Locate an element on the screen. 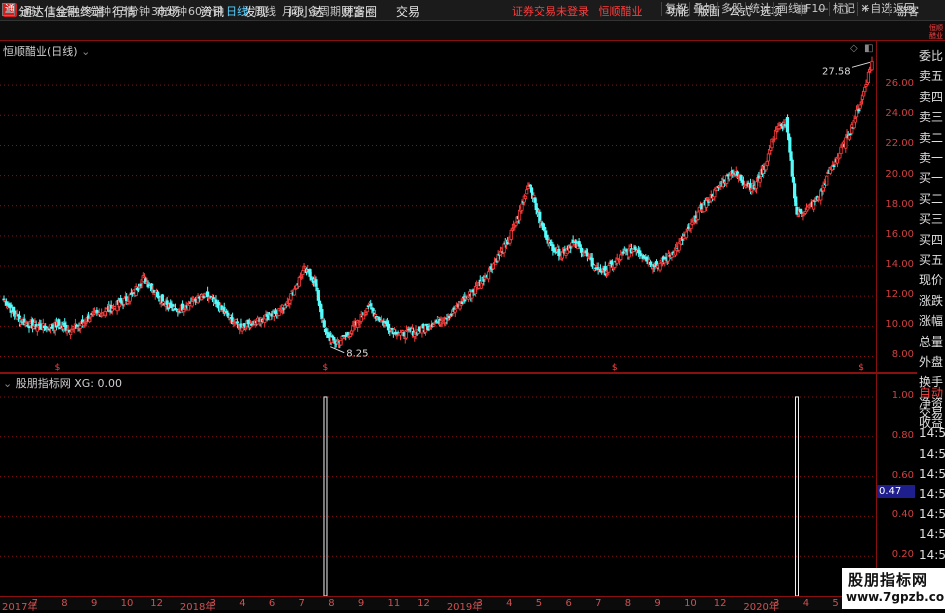  y-tick-label: 0.80 is located at coordinates (902, 435).